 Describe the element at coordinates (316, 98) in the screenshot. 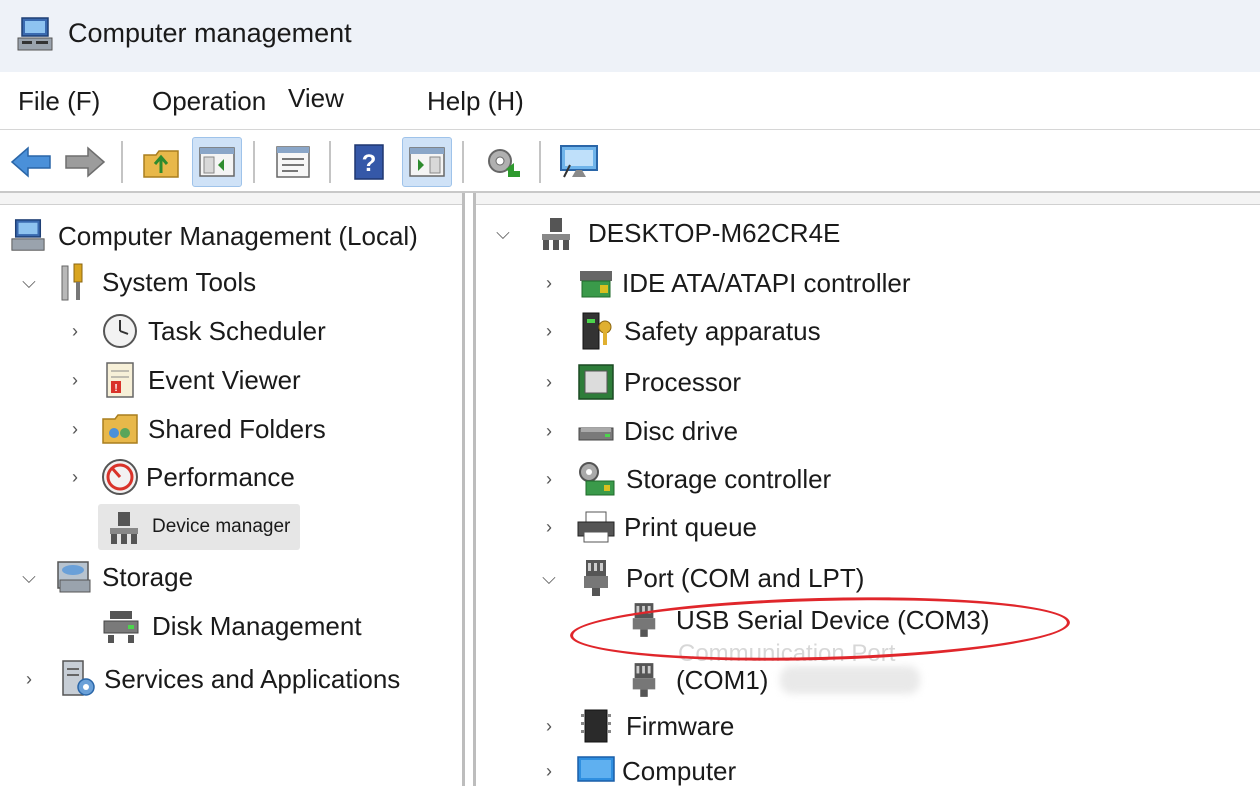

I see `menu-view: View` at that location.